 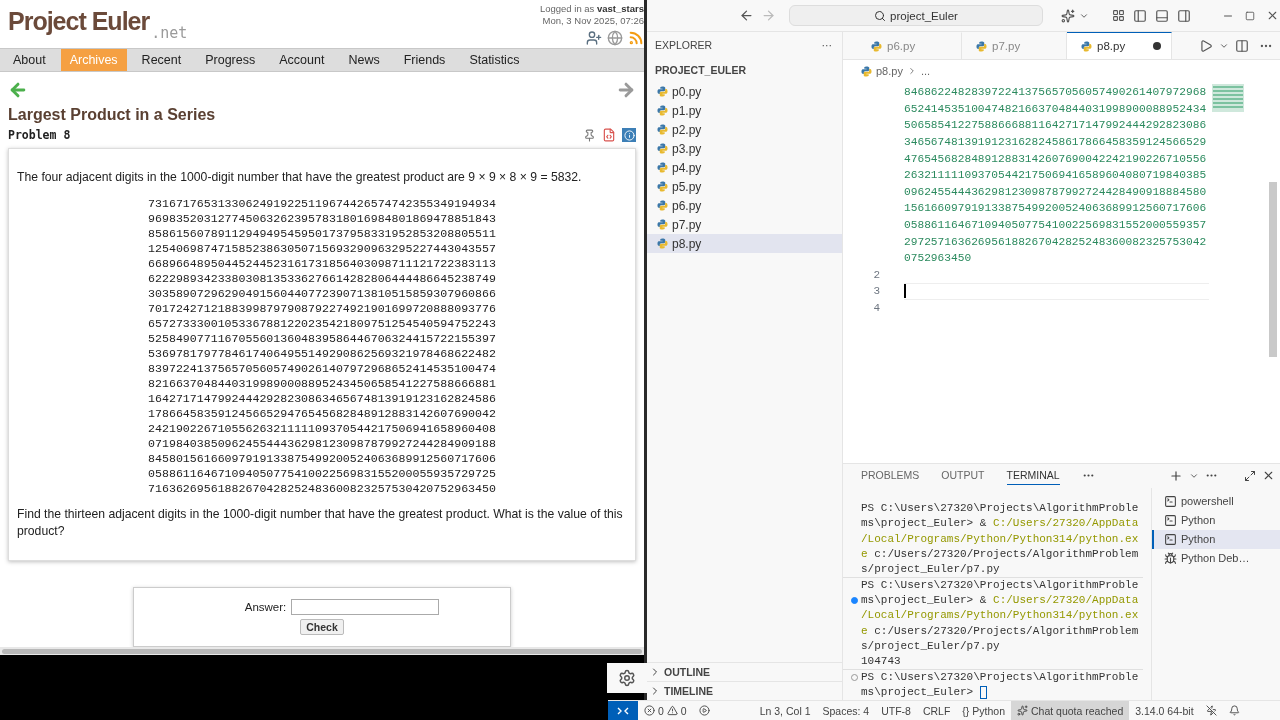 What do you see at coordinates (1234, 710) in the screenshot?
I see `bell-icon` at bounding box center [1234, 710].